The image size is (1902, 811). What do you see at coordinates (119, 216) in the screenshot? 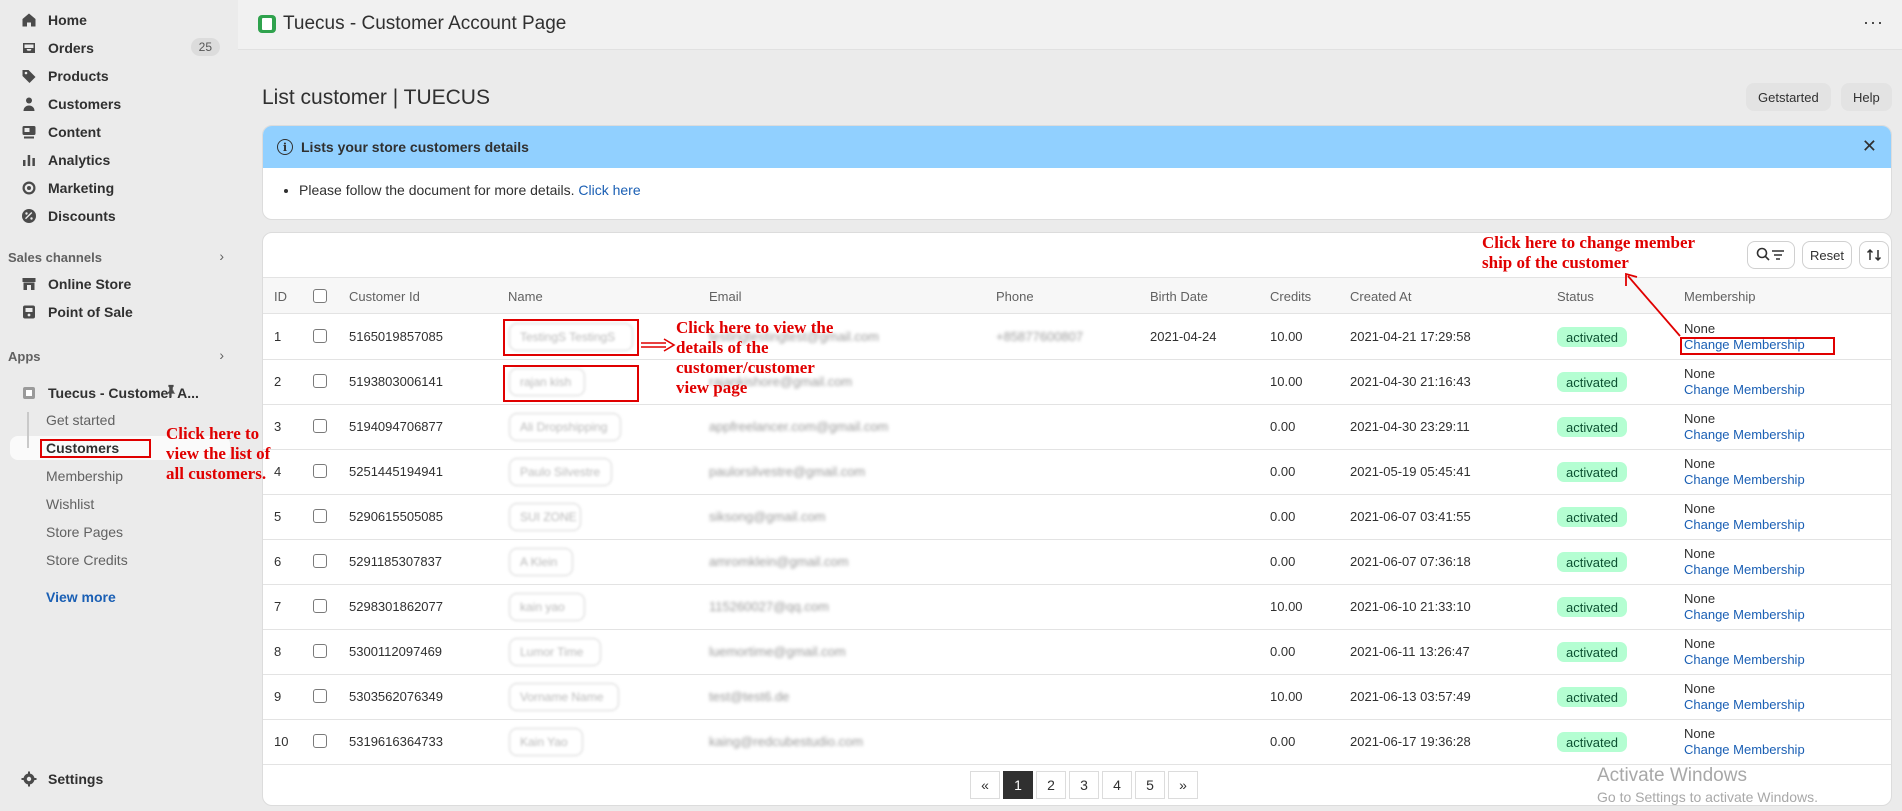
I see `sidebar-item-discounts: Discounts` at bounding box center [119, 216].